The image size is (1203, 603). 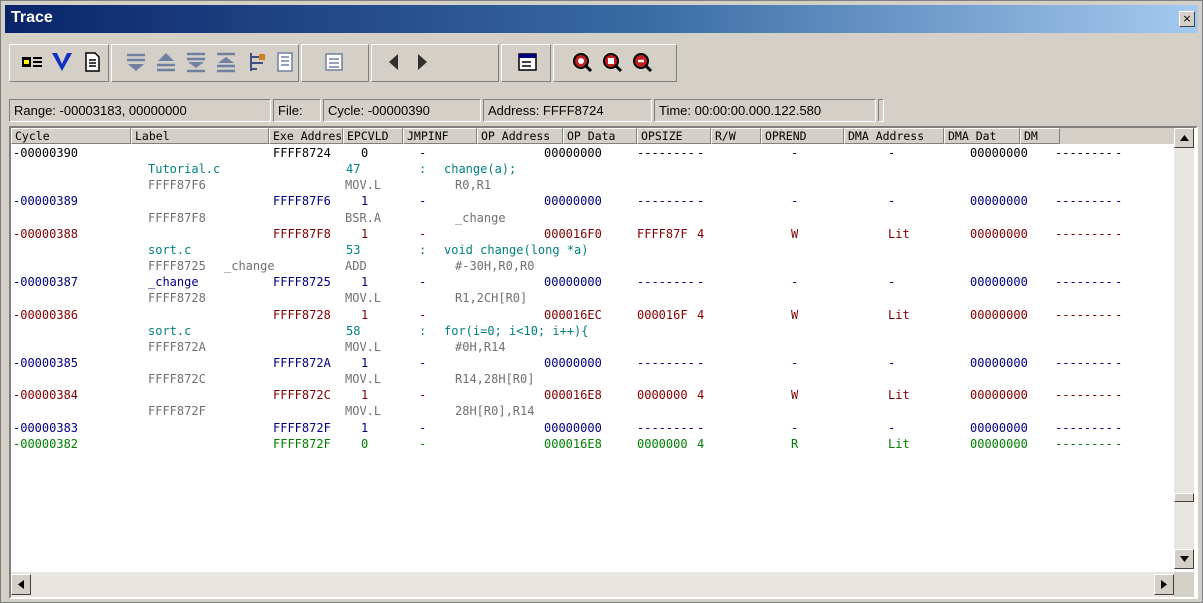 I want to click on column-header: Label, so click(x=200, y=136).